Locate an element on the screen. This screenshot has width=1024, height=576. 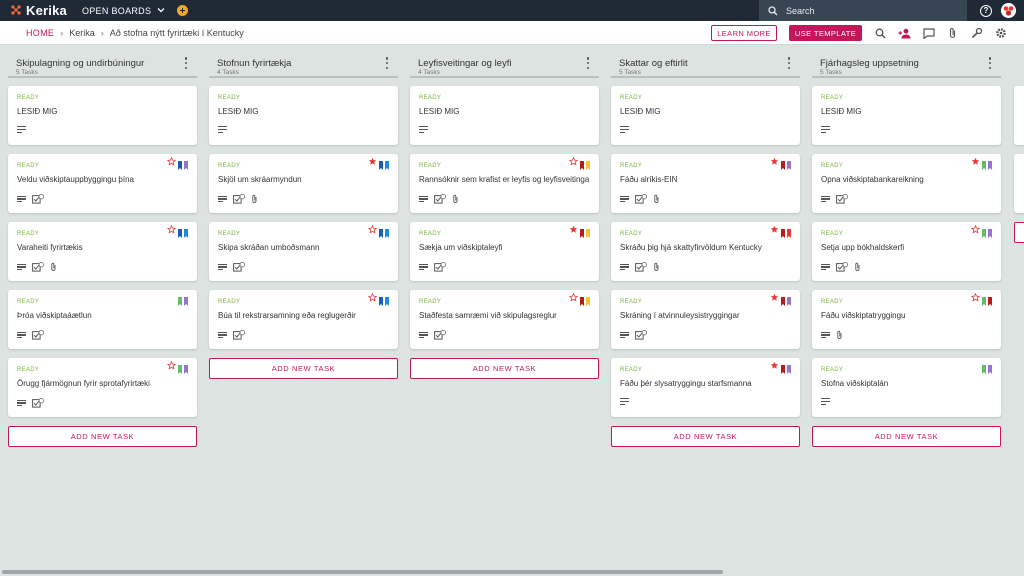
task-card: READY Fáðu þér slysatryggingu starfsmanna is located at coordinates (705, 387).